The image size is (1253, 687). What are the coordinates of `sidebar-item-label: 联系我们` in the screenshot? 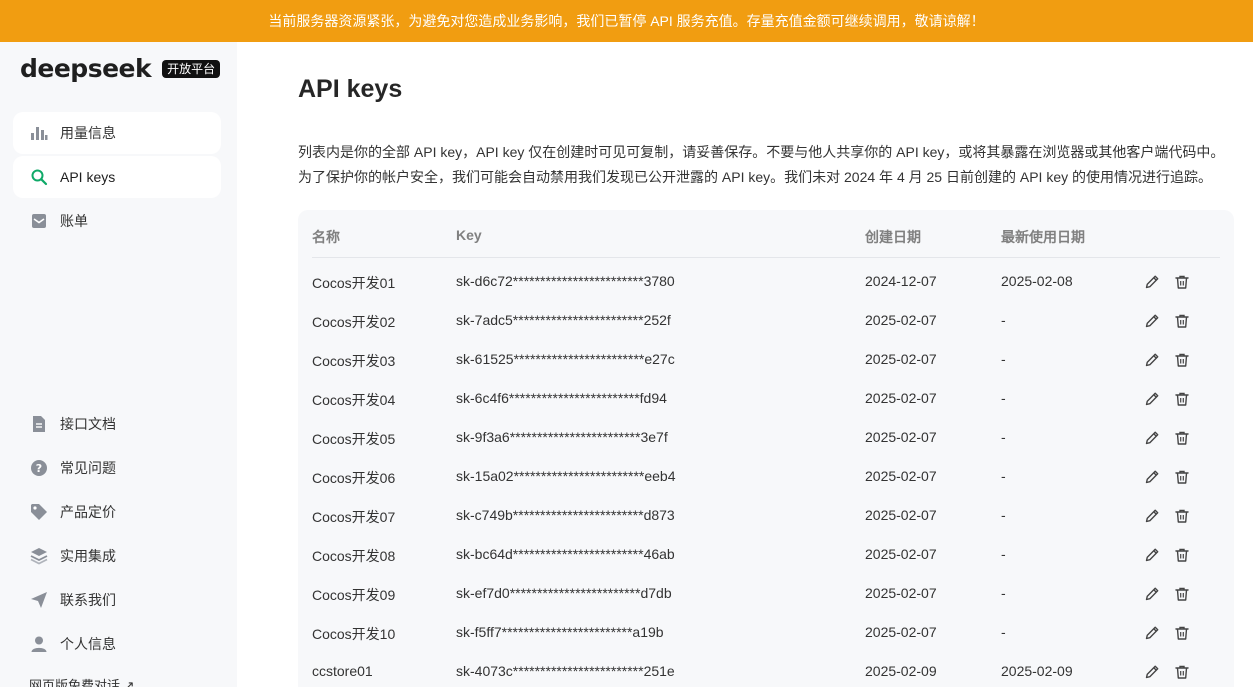 It's located at (88, 600).